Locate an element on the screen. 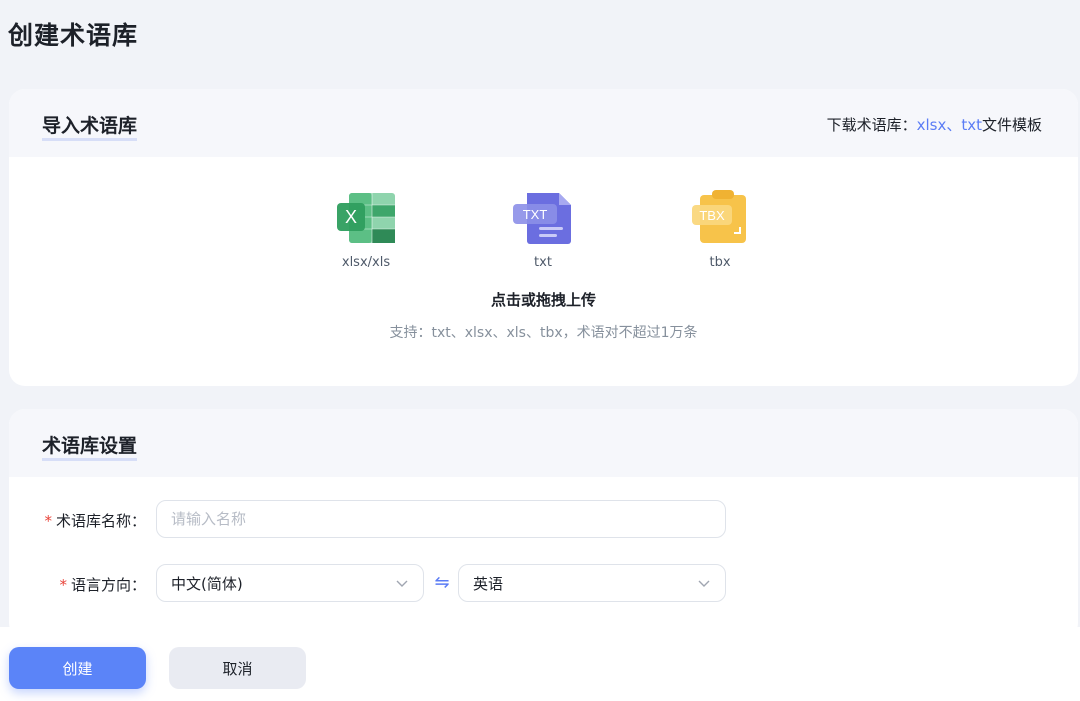 This screenshot has height=701, width=1080. file-type-label: tbx is located at coordinates (720, 262).